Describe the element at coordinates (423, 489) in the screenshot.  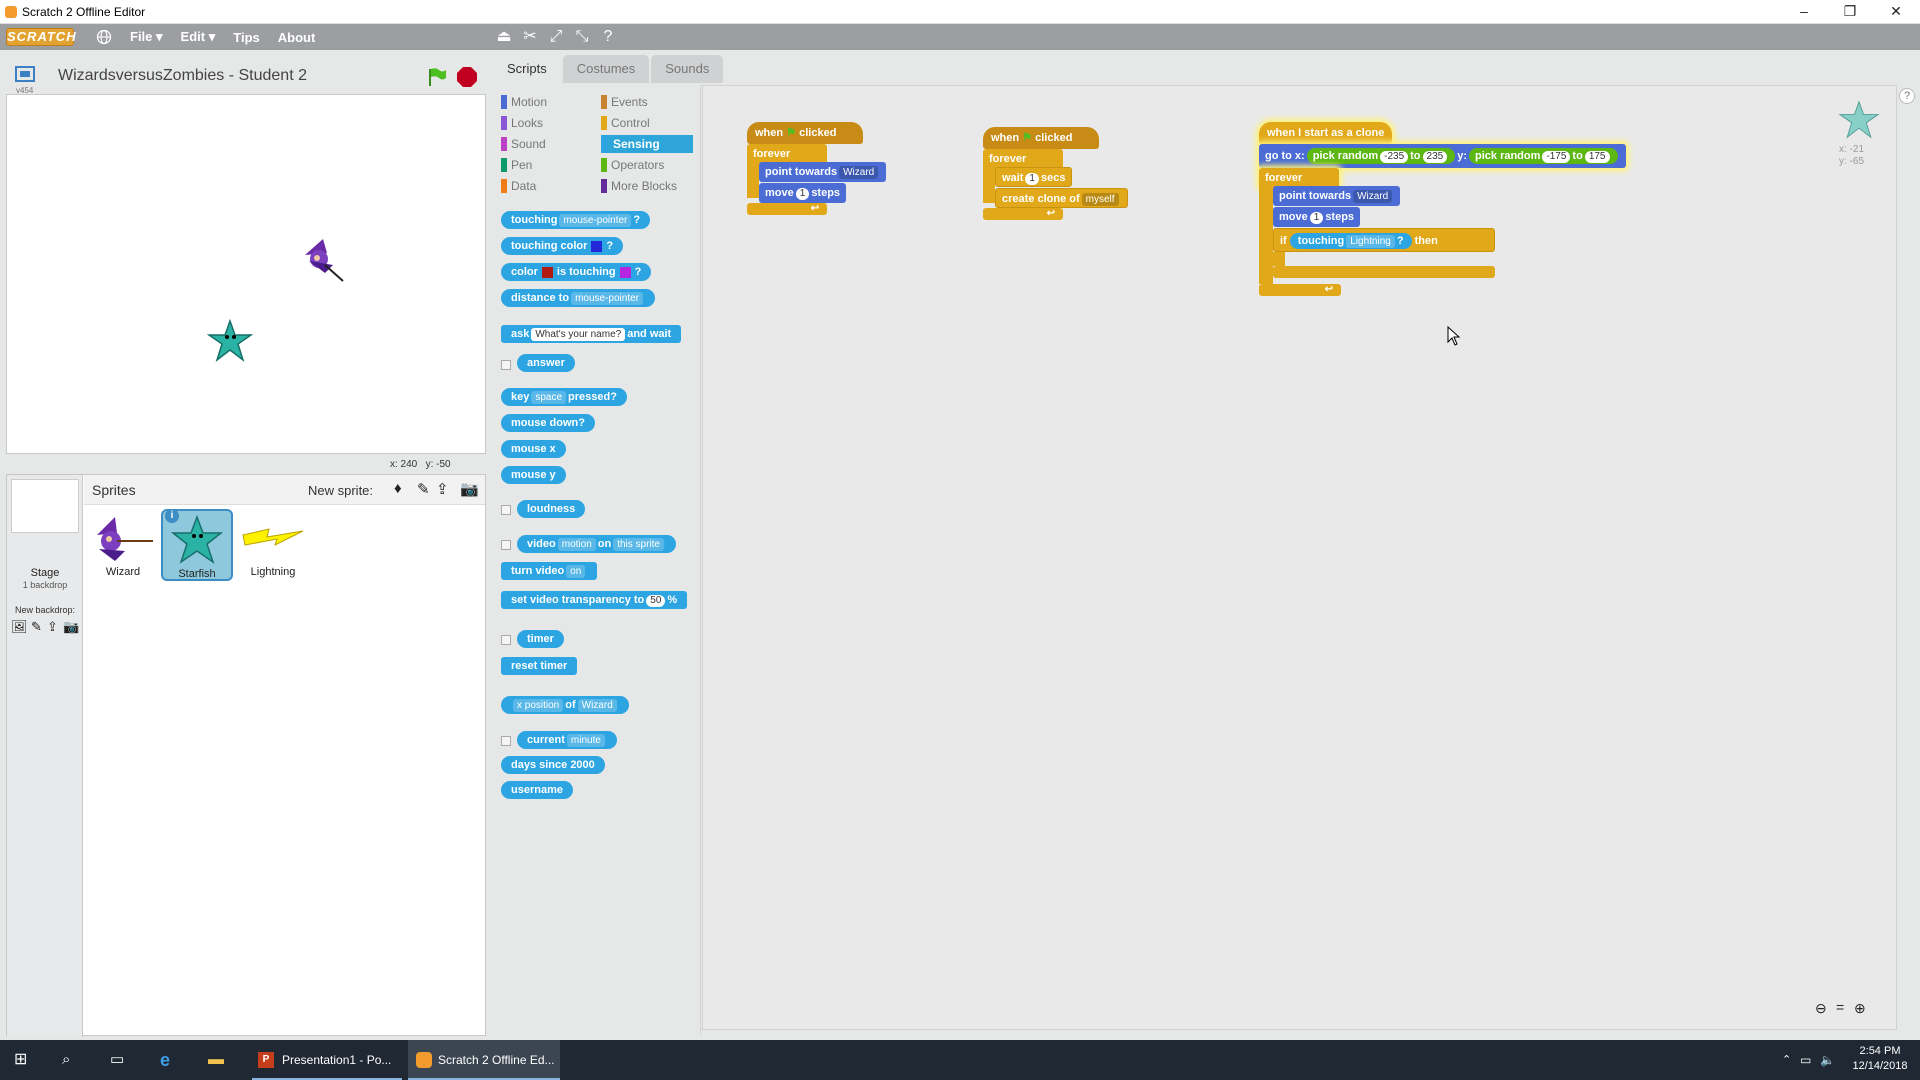
I see `paint-sprite-icon: ✎` at that location.